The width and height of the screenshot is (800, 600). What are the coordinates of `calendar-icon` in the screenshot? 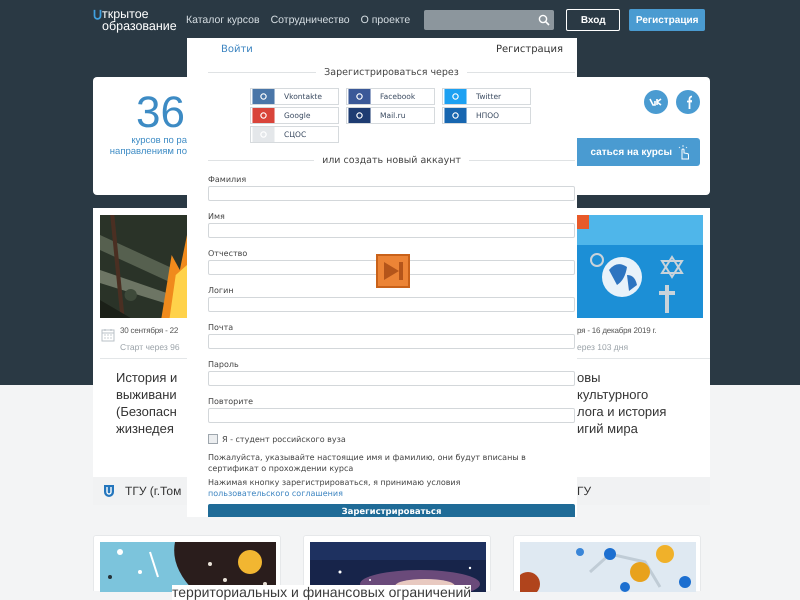 It's located at (108, 335).